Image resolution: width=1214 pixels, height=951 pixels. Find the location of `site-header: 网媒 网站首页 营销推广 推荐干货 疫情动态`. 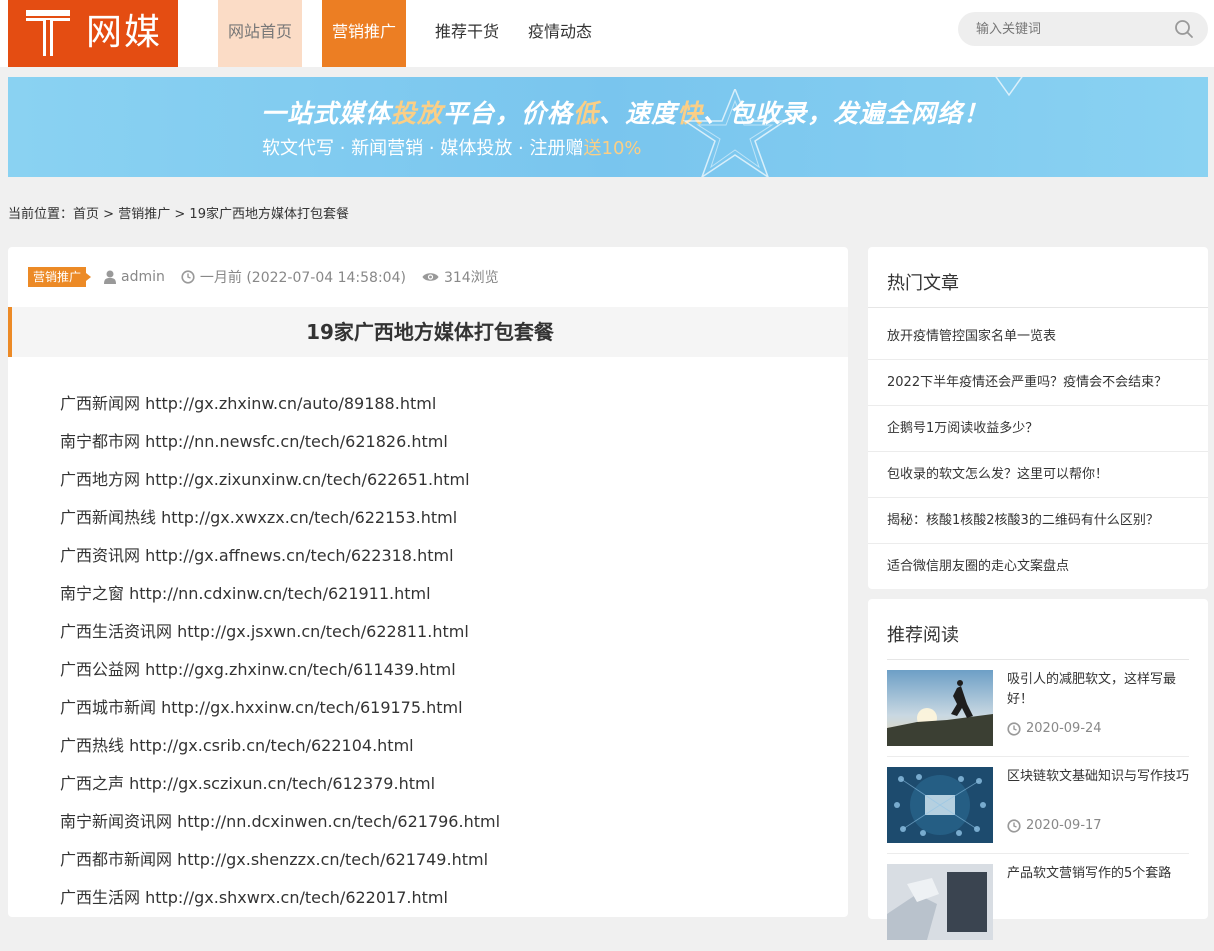

site-header: 网媒 网站首页 营销推广 推荐干货 疫情动态 is located at coordinates (607, 33).